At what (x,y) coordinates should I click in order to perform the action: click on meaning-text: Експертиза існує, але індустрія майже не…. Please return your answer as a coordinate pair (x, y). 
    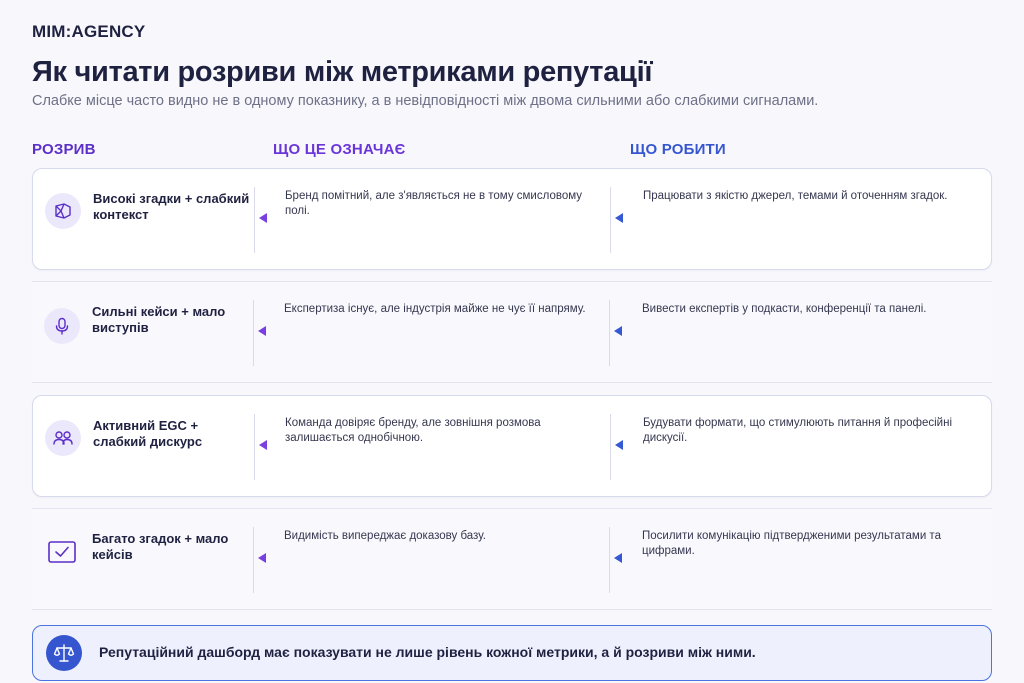
    Looking at the image, I should click on (435, 309).